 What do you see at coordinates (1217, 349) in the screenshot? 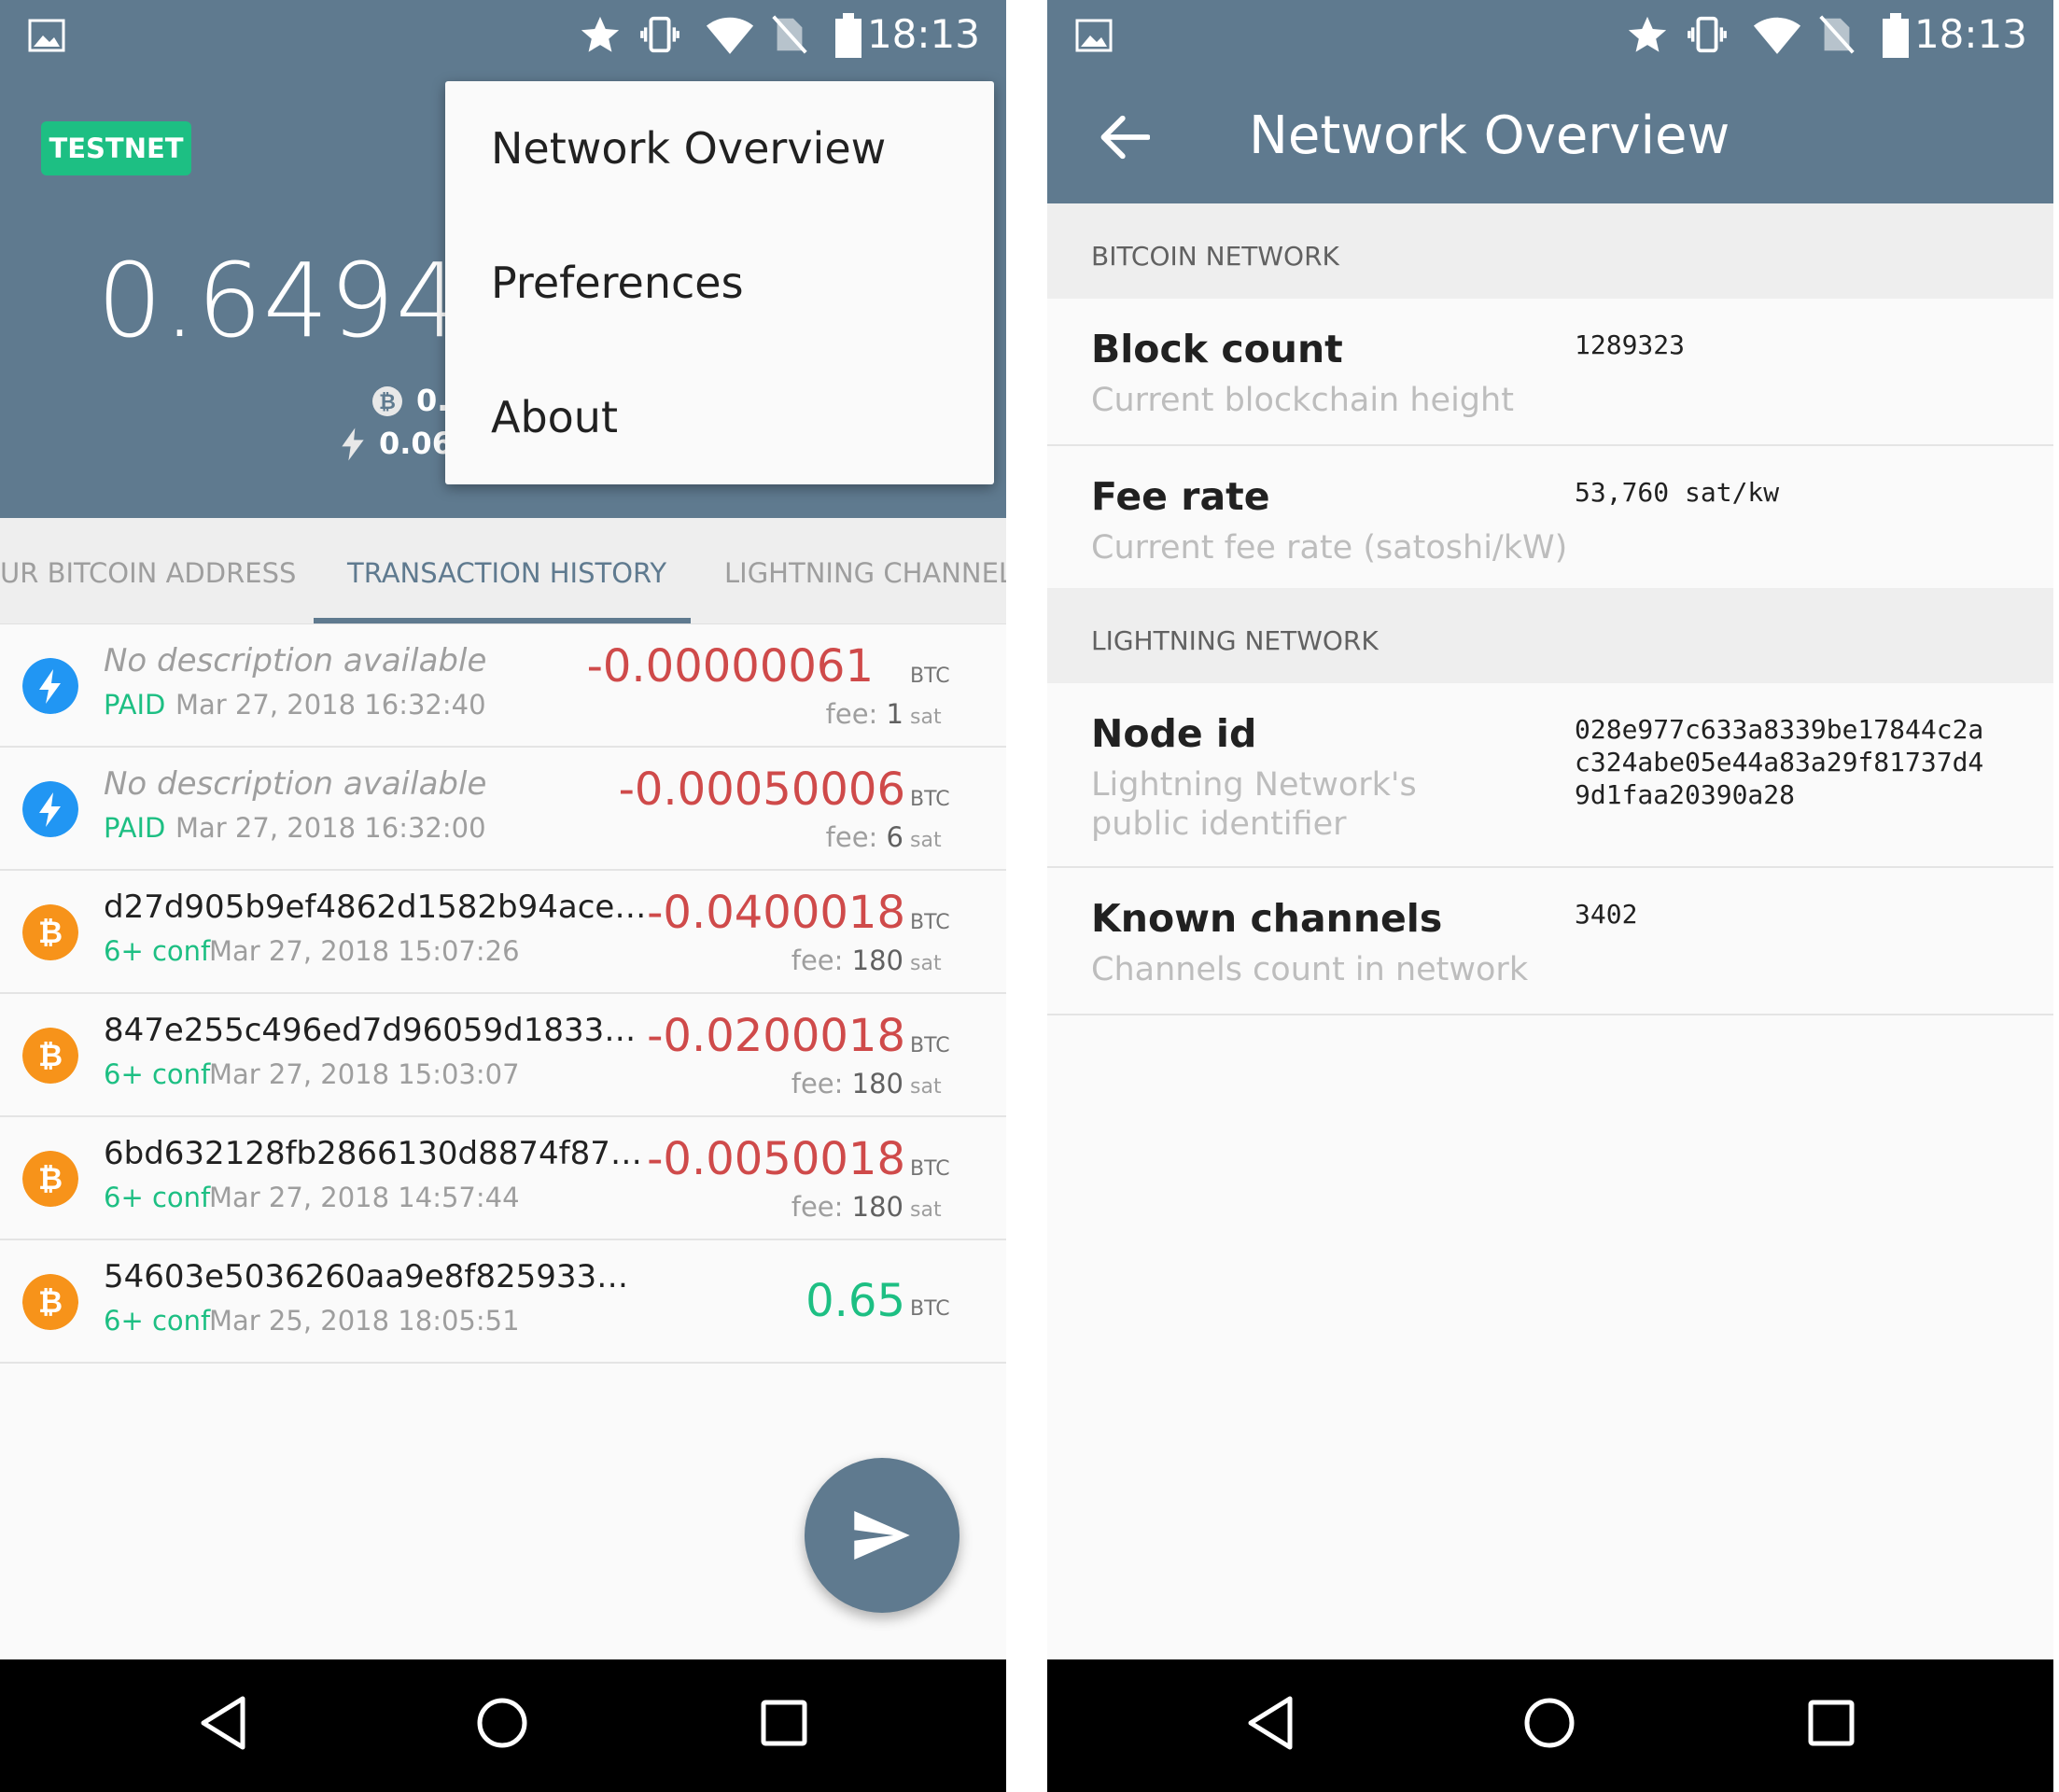
I see `item-label: Block count` at bounding box center [1217, 349].